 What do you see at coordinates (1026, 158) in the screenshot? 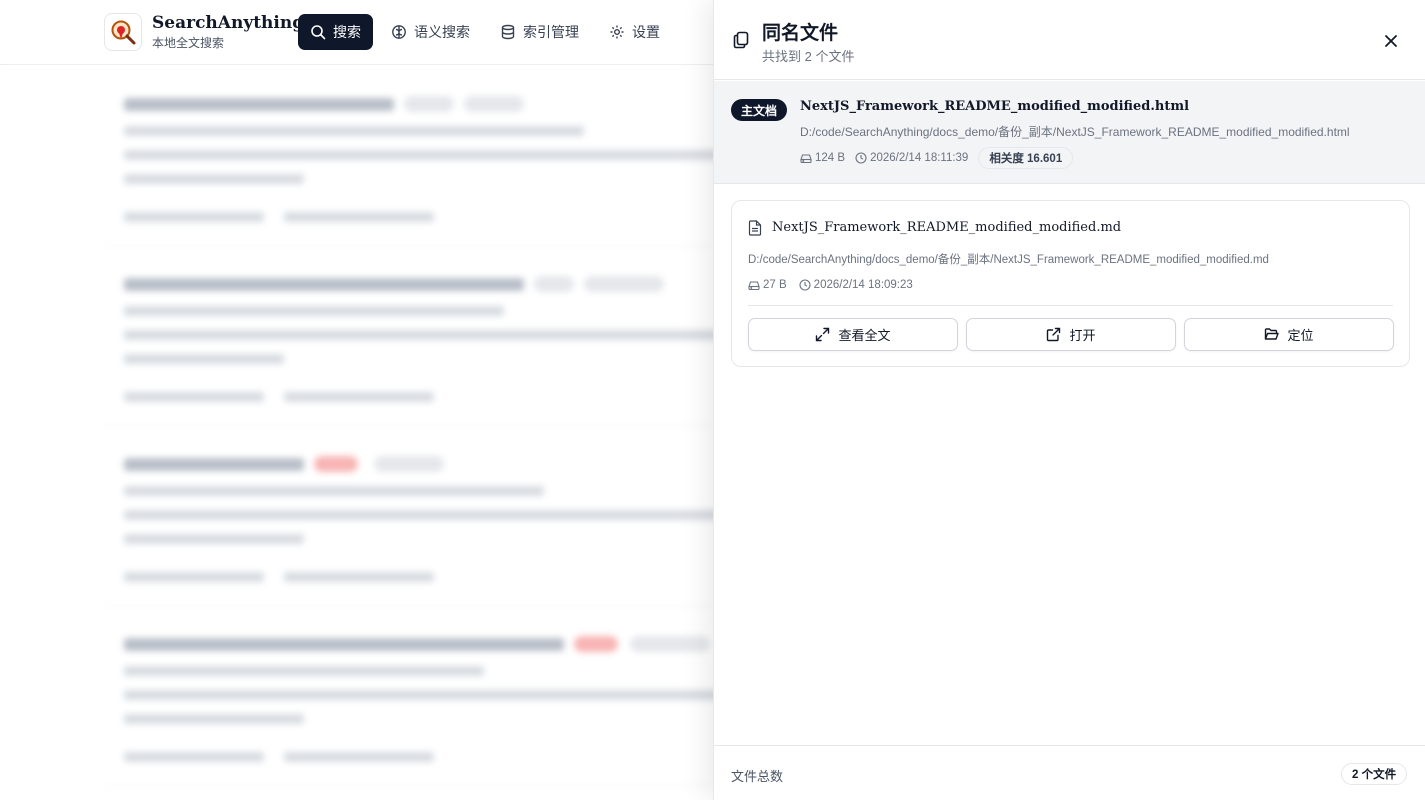
I see `relevance-badge: 相关度 16.601` at bounding box center [1026, 158].